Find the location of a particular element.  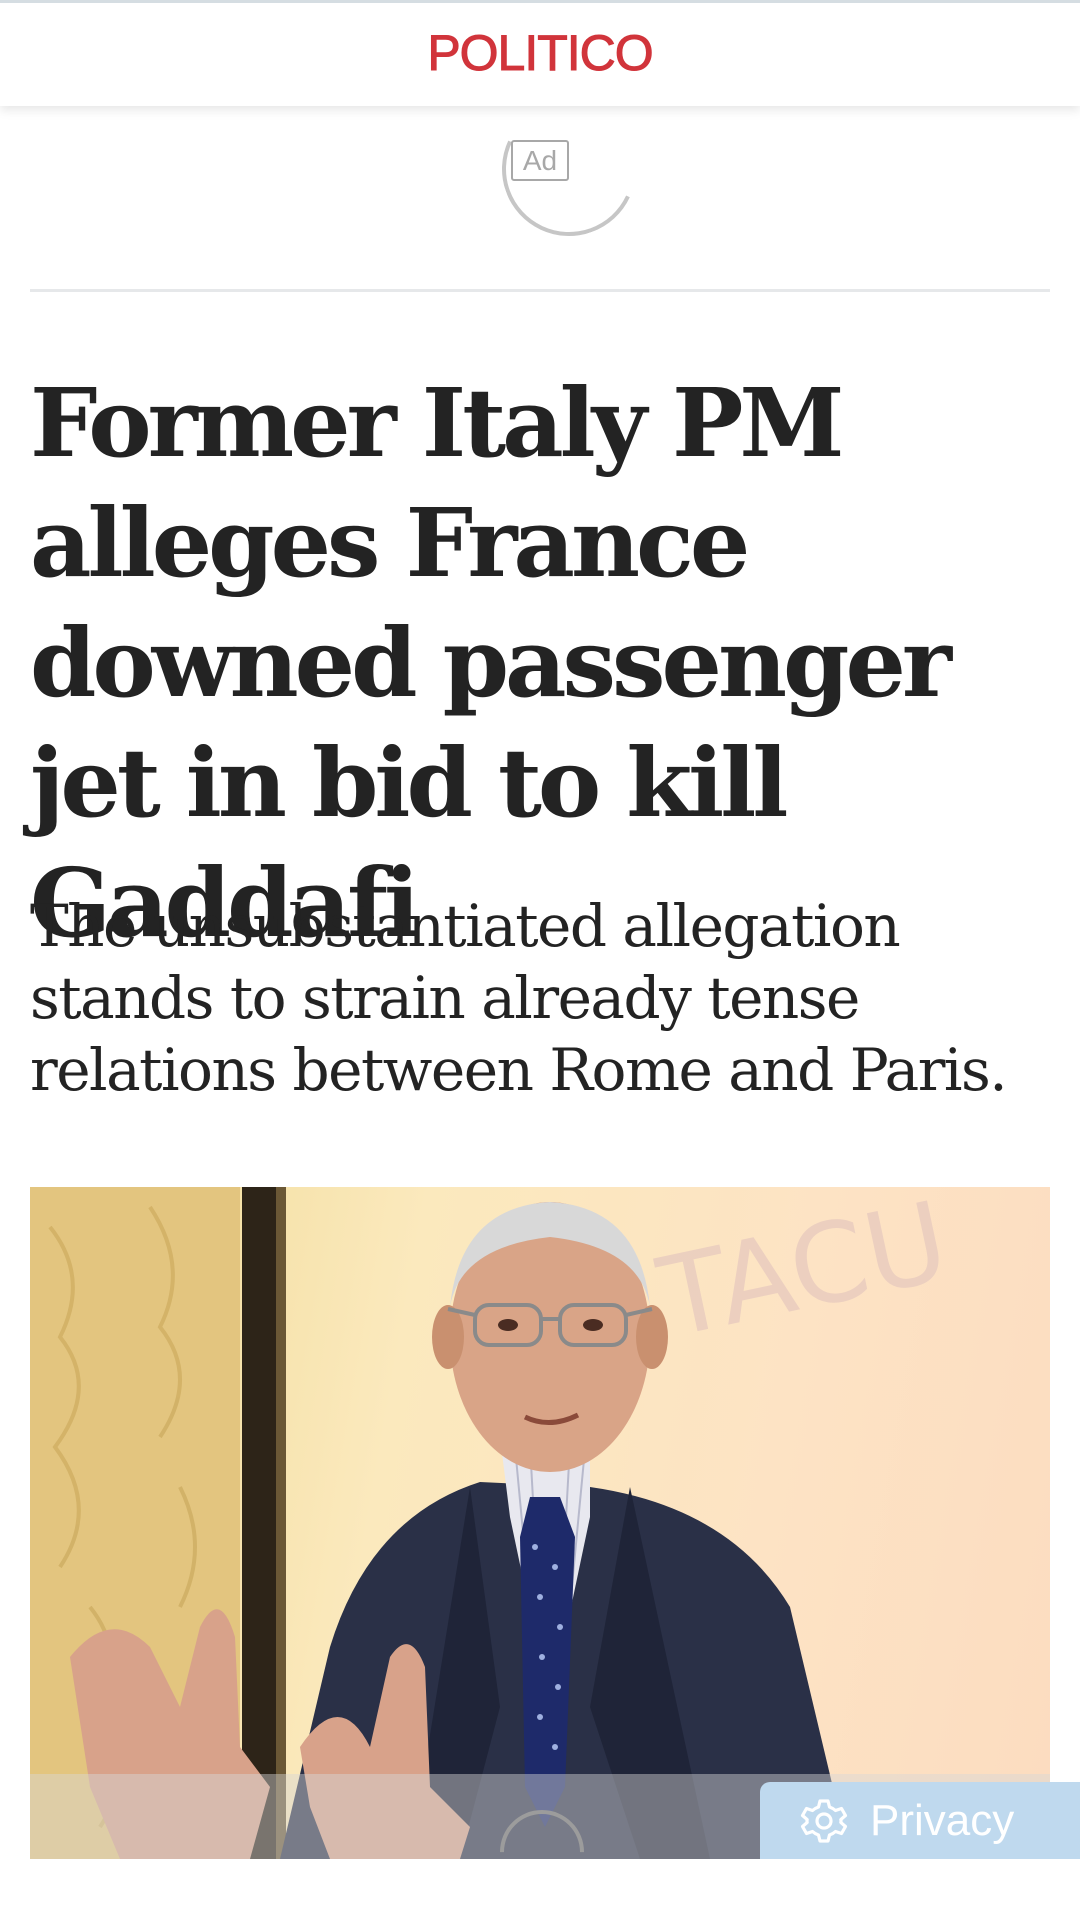

ad-slot: Ad is located at coordinates (540, 187).